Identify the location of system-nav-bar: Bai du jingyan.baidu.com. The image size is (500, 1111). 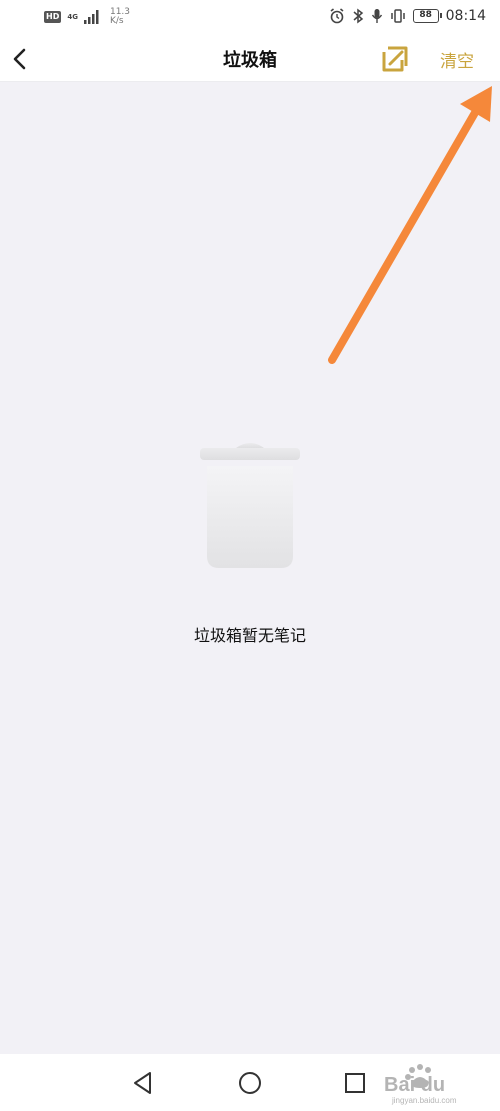
(250, 1082).